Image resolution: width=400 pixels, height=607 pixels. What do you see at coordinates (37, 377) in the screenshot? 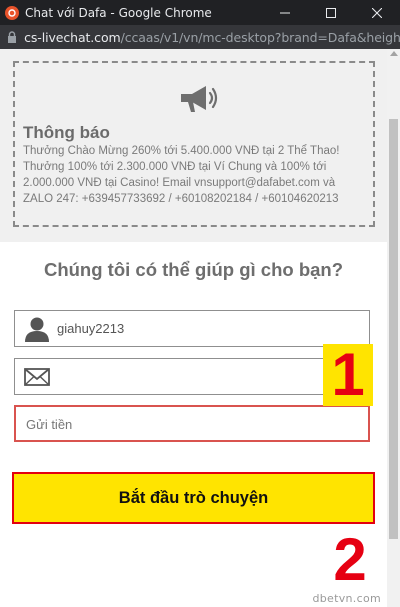
I see `envelope-icon` at bounding box center [37, 377].